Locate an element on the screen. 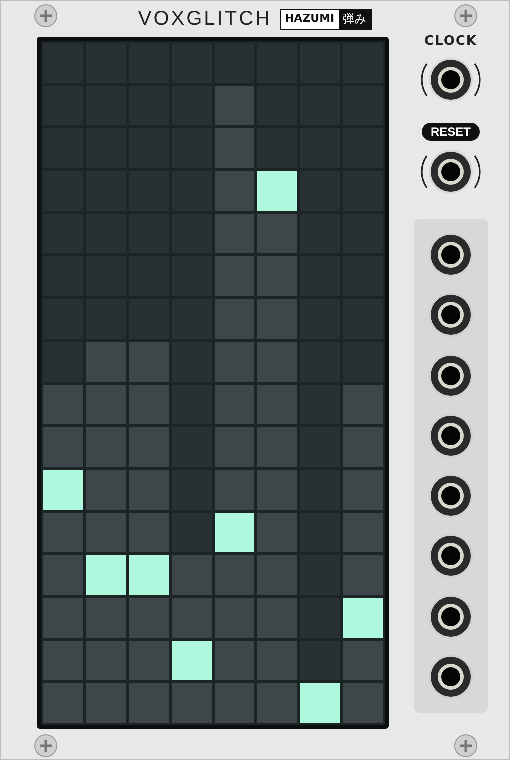 This screenshot has height=760, width=510. clock-label: CLOCK is located at coordinates (451, 41).